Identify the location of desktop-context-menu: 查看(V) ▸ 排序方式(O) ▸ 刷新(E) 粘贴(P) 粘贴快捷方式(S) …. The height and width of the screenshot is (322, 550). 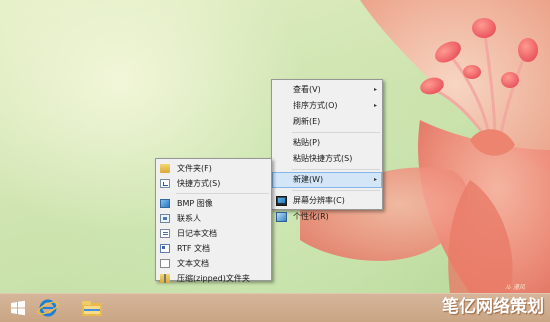
(327, 150).